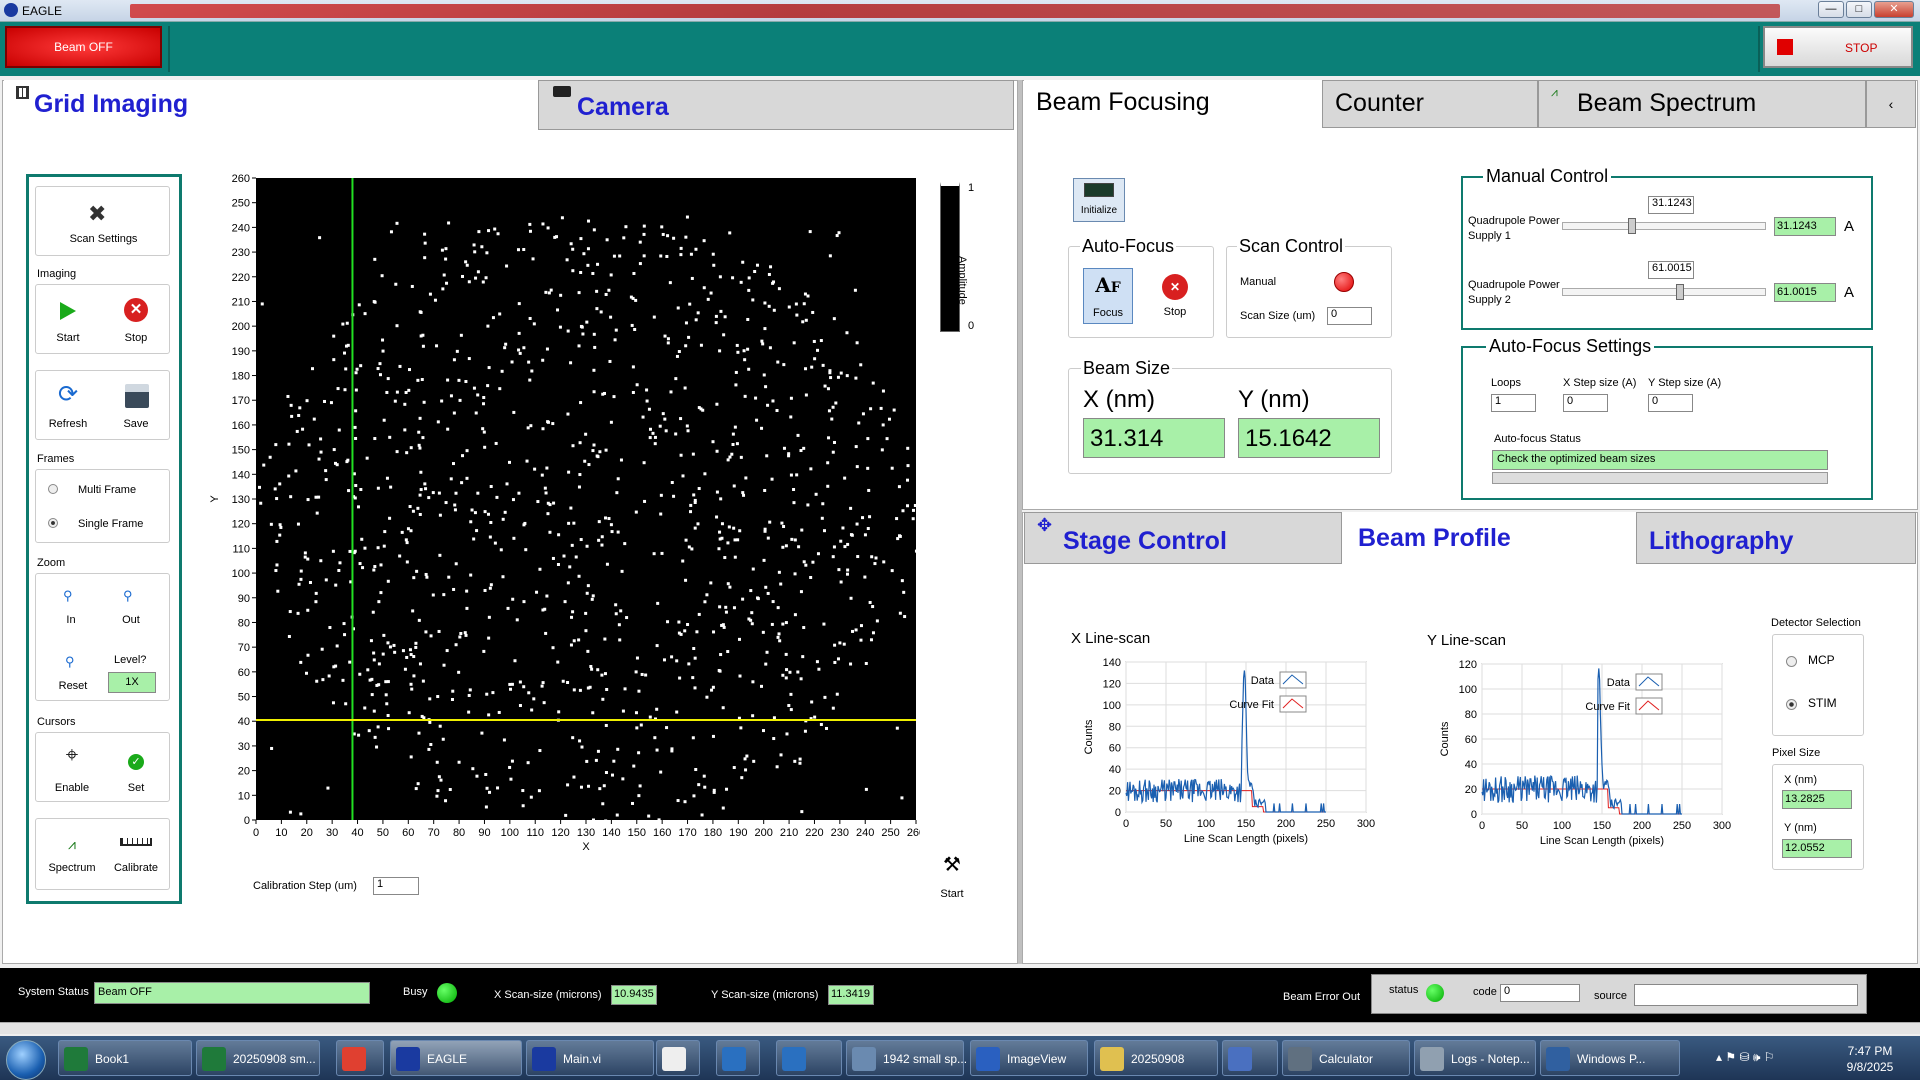  I want to click on tab-counter: Counter, so click(1430, 104).